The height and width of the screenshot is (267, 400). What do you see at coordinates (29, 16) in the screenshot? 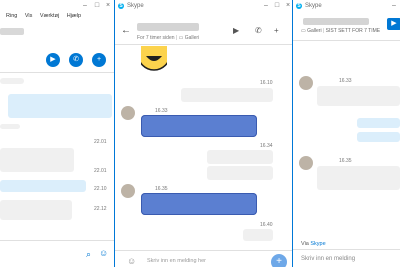
I see `menu-item-vis: Vis` at bounding box center [29, 16].